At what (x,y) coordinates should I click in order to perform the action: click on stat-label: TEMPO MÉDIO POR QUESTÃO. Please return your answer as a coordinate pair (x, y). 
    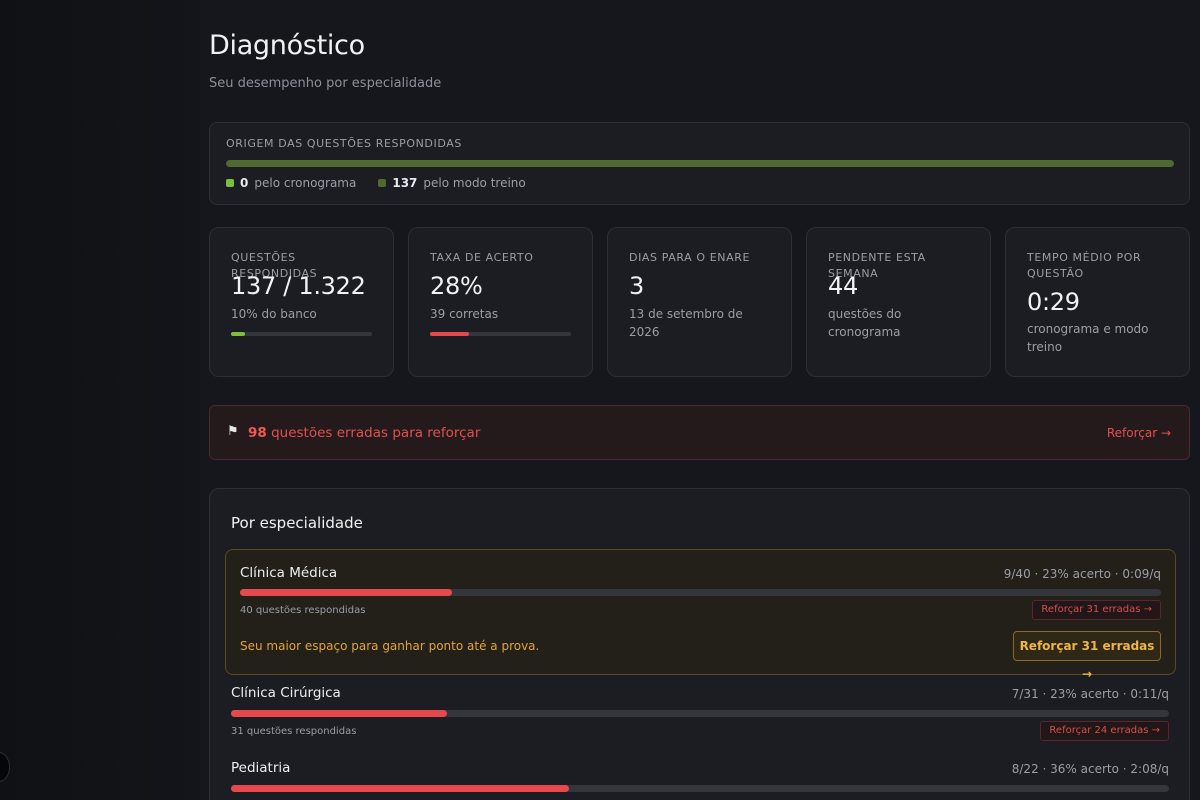
    Looking at the image, I should click on (1084, 265).